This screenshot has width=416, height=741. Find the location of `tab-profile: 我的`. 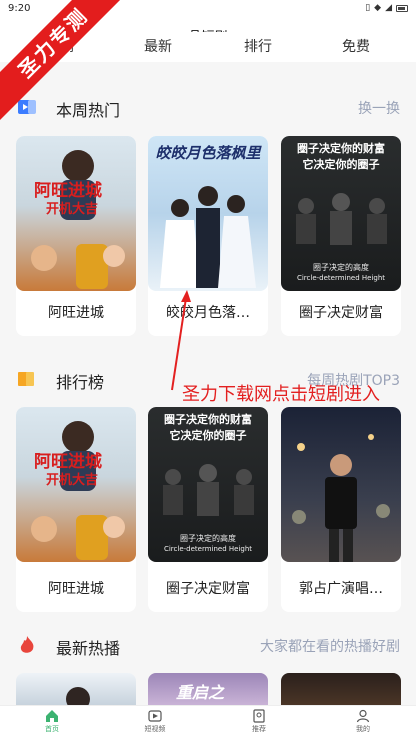

tab-profile: 我的 is located at coordinates (363, 721).